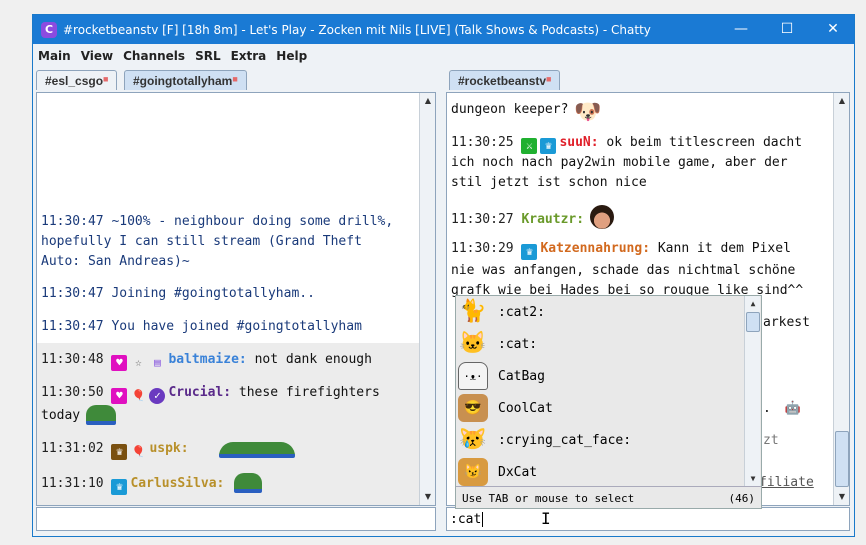 The image size is (866, 545). I want to click on item-label: CatBag, so click(521, 376).